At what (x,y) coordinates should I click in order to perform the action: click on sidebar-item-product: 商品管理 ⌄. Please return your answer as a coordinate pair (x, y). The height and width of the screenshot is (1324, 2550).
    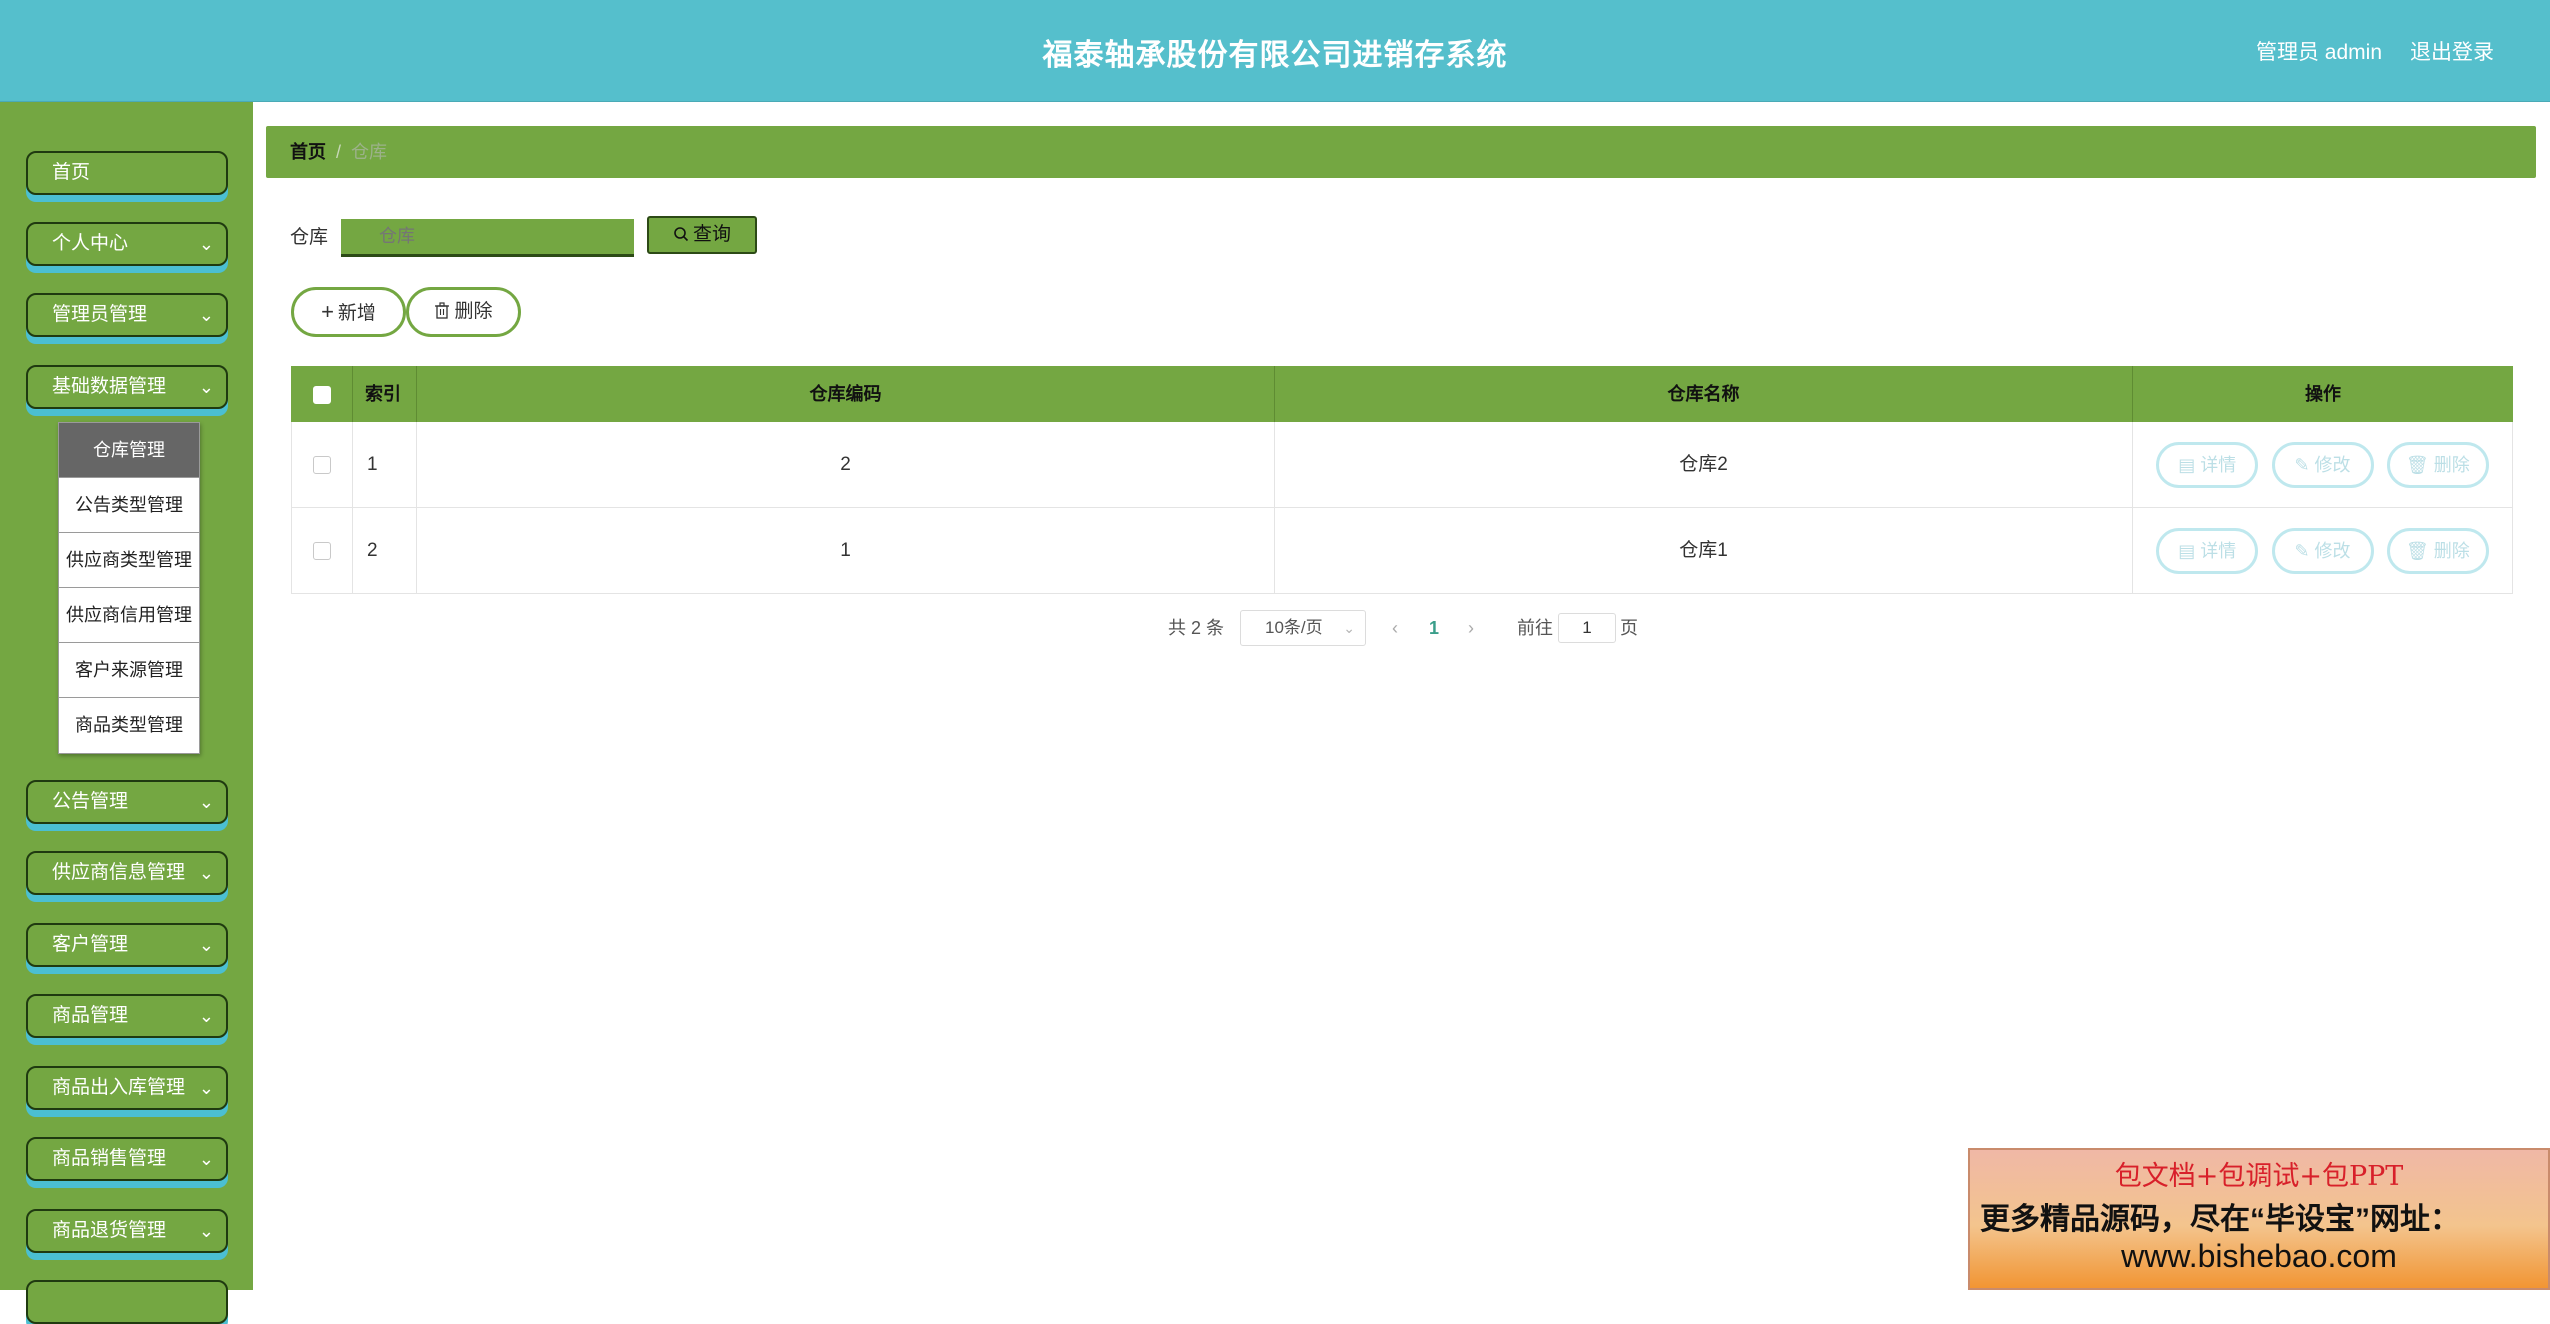
    Looking at the image, I should click on (127, 1016).